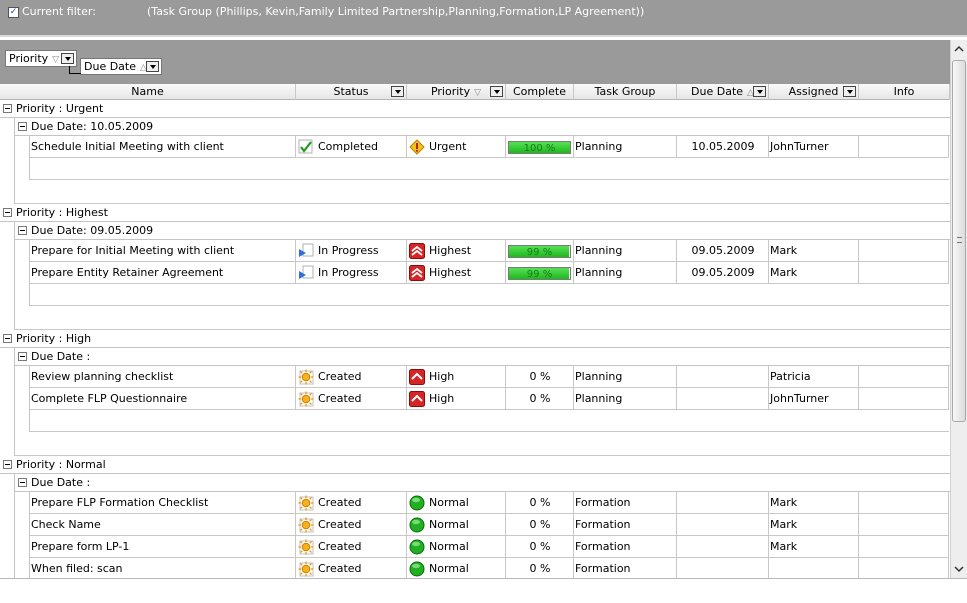  Describe the element at coordinates (163, 568) in the screenshot. I see `cell-name: When filed: scan` at that location.